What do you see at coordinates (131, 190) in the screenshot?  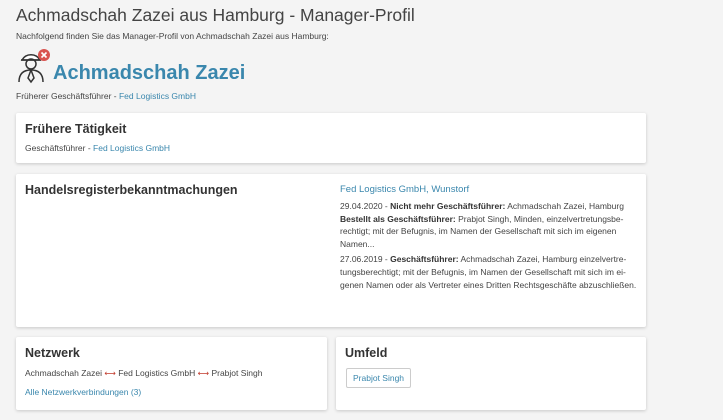 I see `register-title: Handelsregisterbekanntmachungen` at bounding box center [131, 190].